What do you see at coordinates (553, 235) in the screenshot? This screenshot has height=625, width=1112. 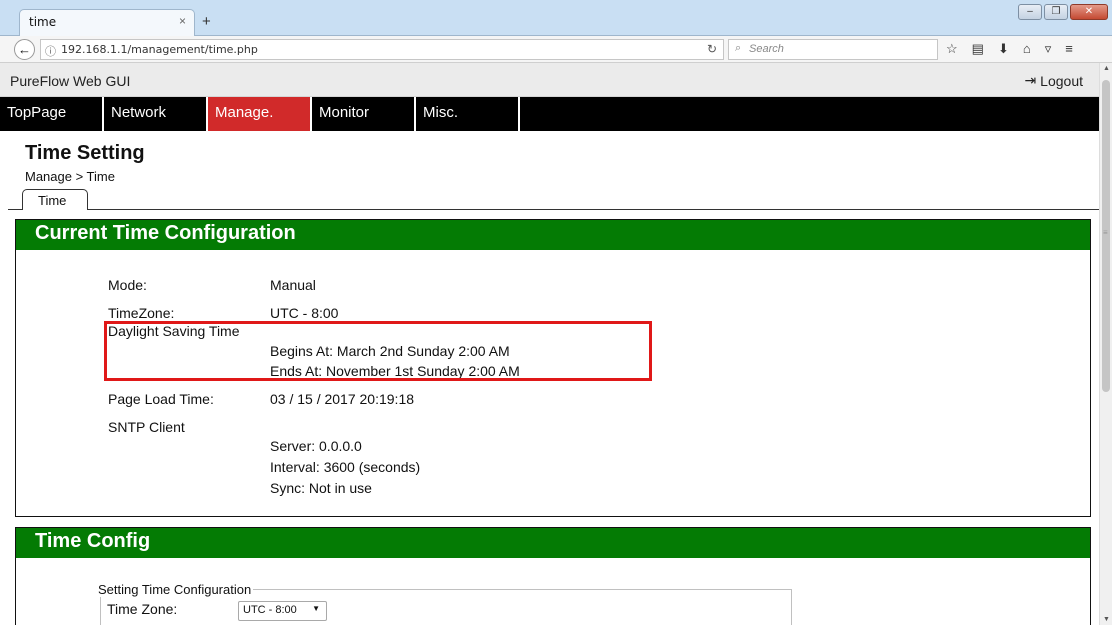 I see `panel-header: Current Time Configuration` at bounding box center [553, 235].